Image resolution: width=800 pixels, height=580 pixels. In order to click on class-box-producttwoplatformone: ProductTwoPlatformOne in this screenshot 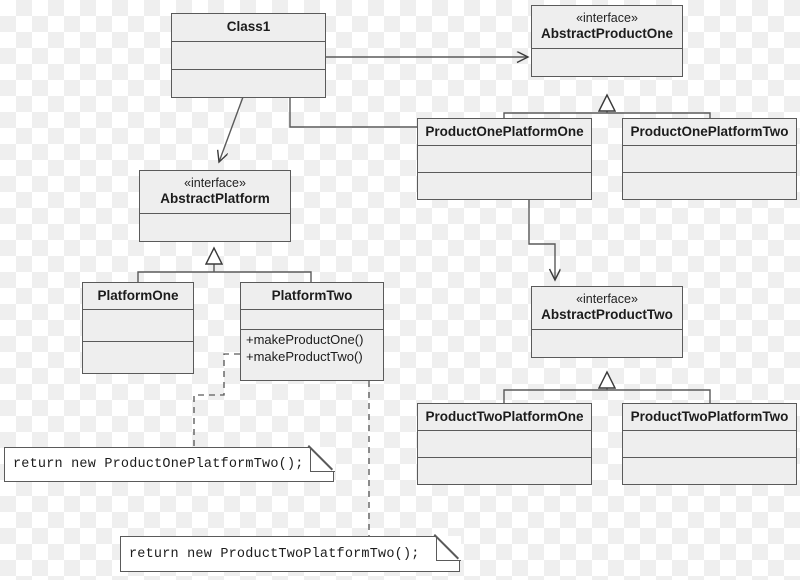, I will do `click(504, 444)`.